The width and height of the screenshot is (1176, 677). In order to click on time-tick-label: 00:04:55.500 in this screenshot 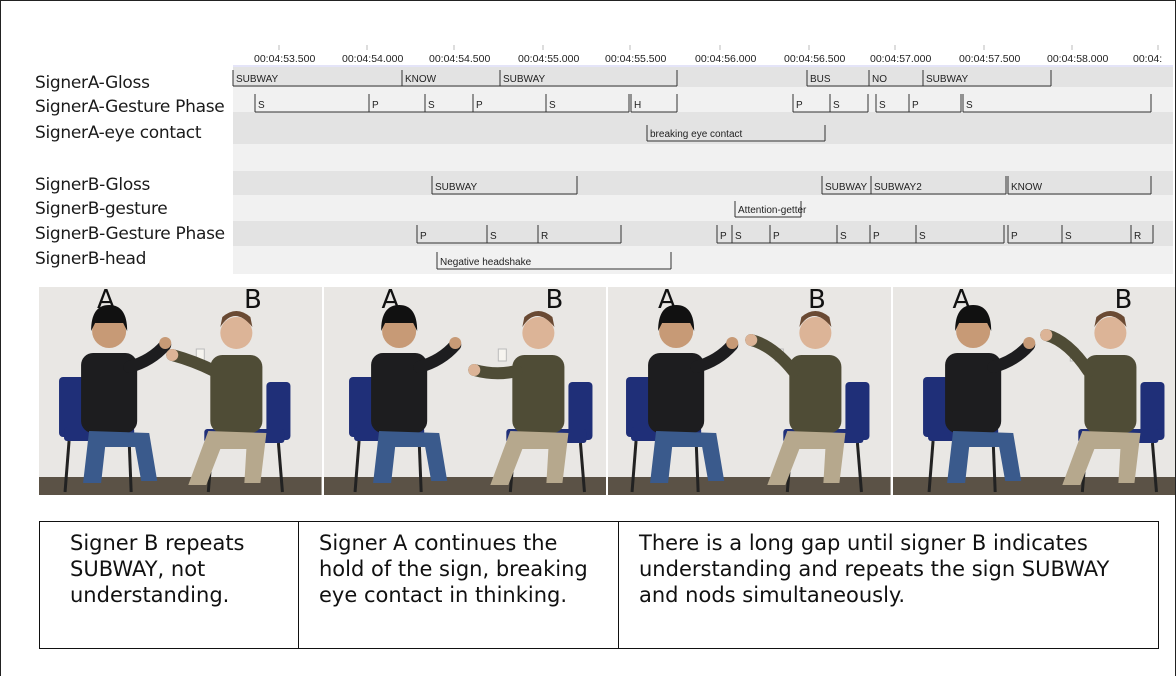, I will do `click(635, 59)`.